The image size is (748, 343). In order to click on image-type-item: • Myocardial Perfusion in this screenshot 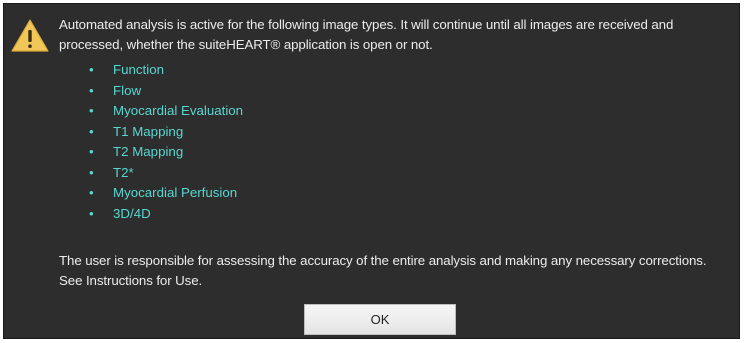, I will do `click(166, 193)`.